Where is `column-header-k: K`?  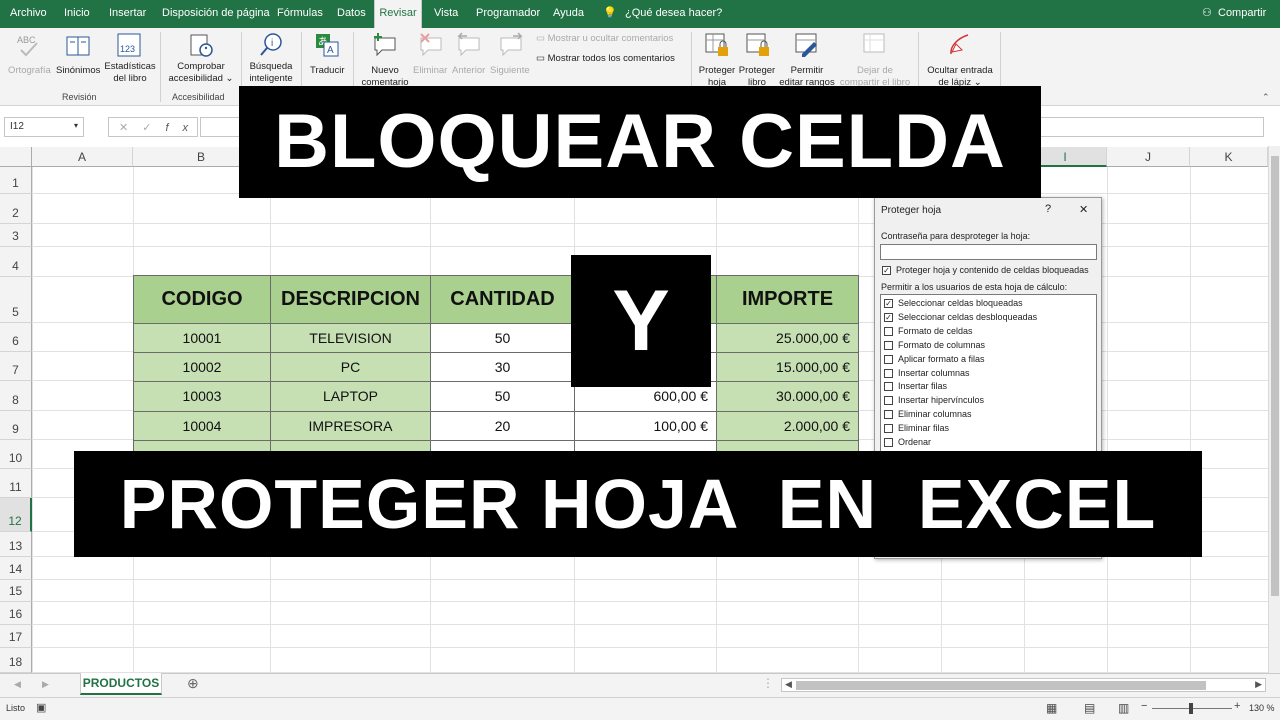 column-header-k: K is located at coordinates (1229, 157).